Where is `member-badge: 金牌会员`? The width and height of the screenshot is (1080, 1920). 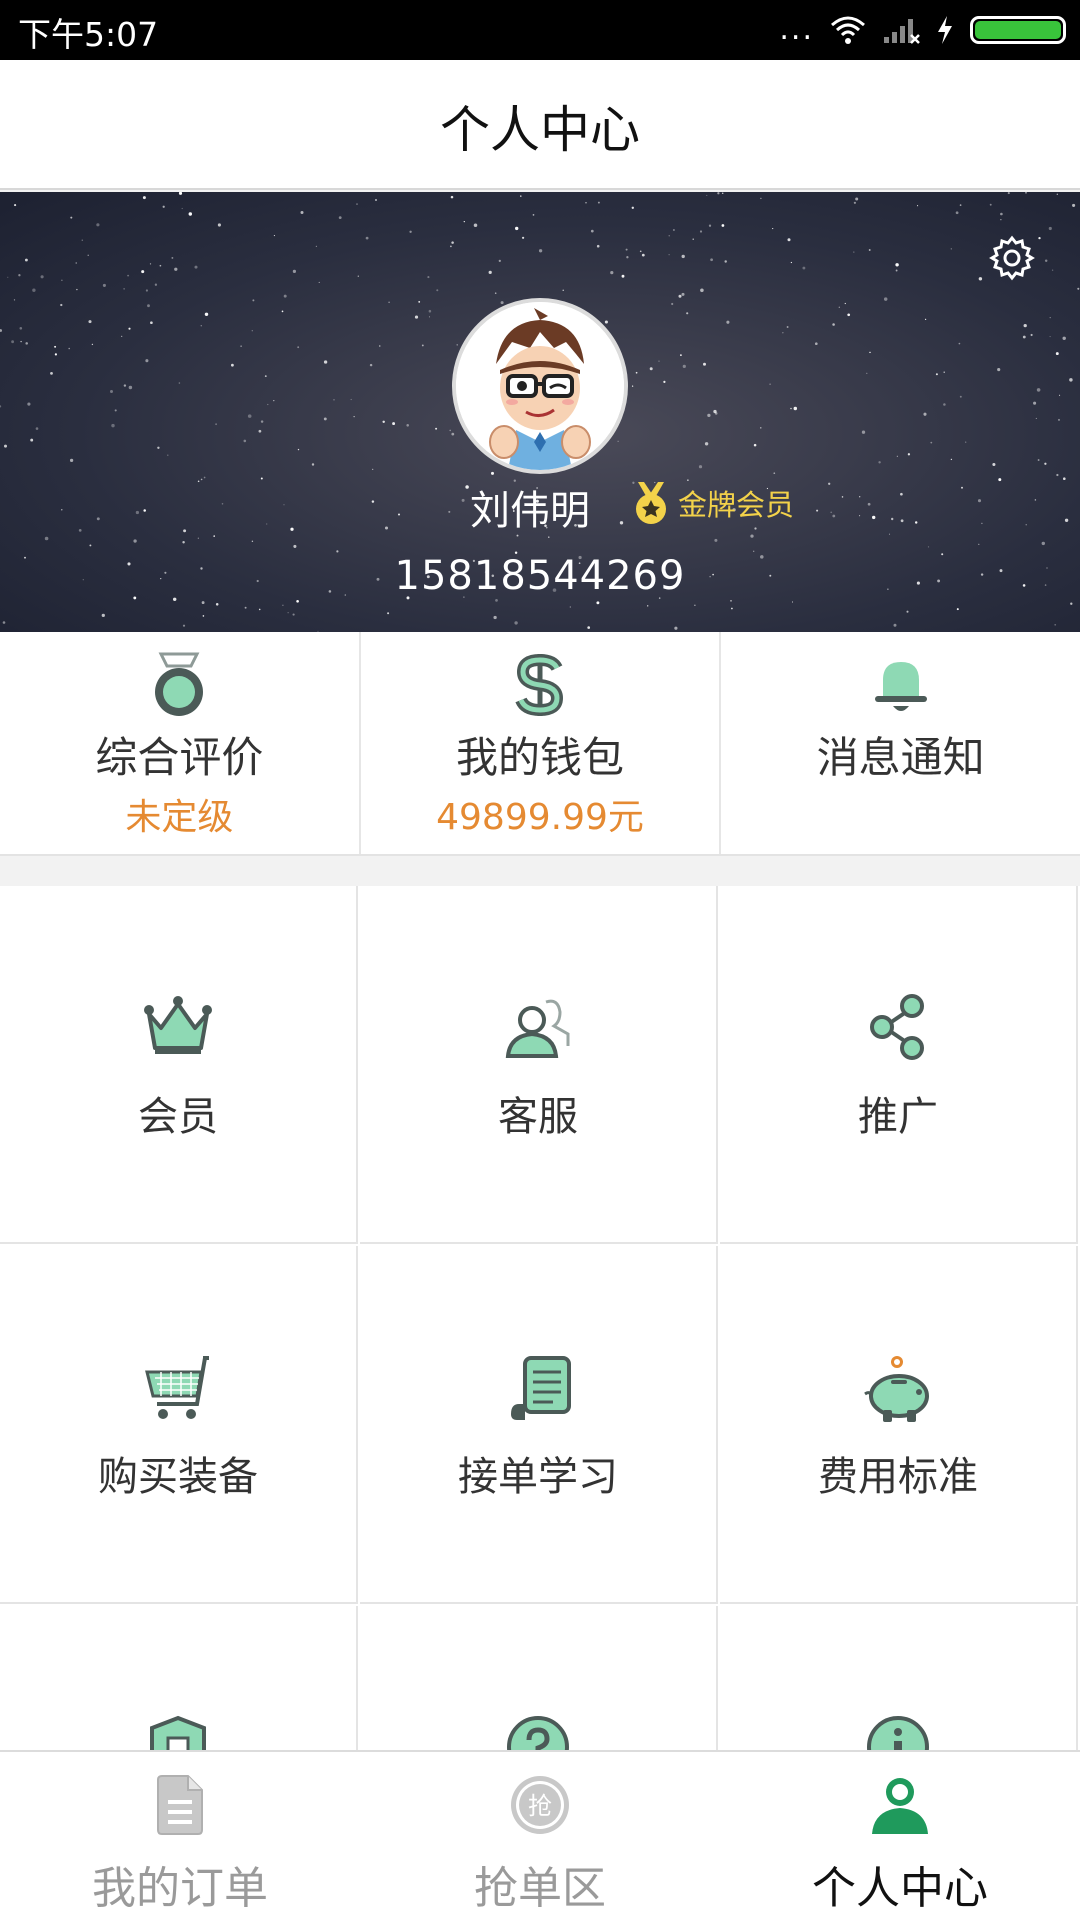 member-badge: 金牌会员 is located at coordinates (712, 503).